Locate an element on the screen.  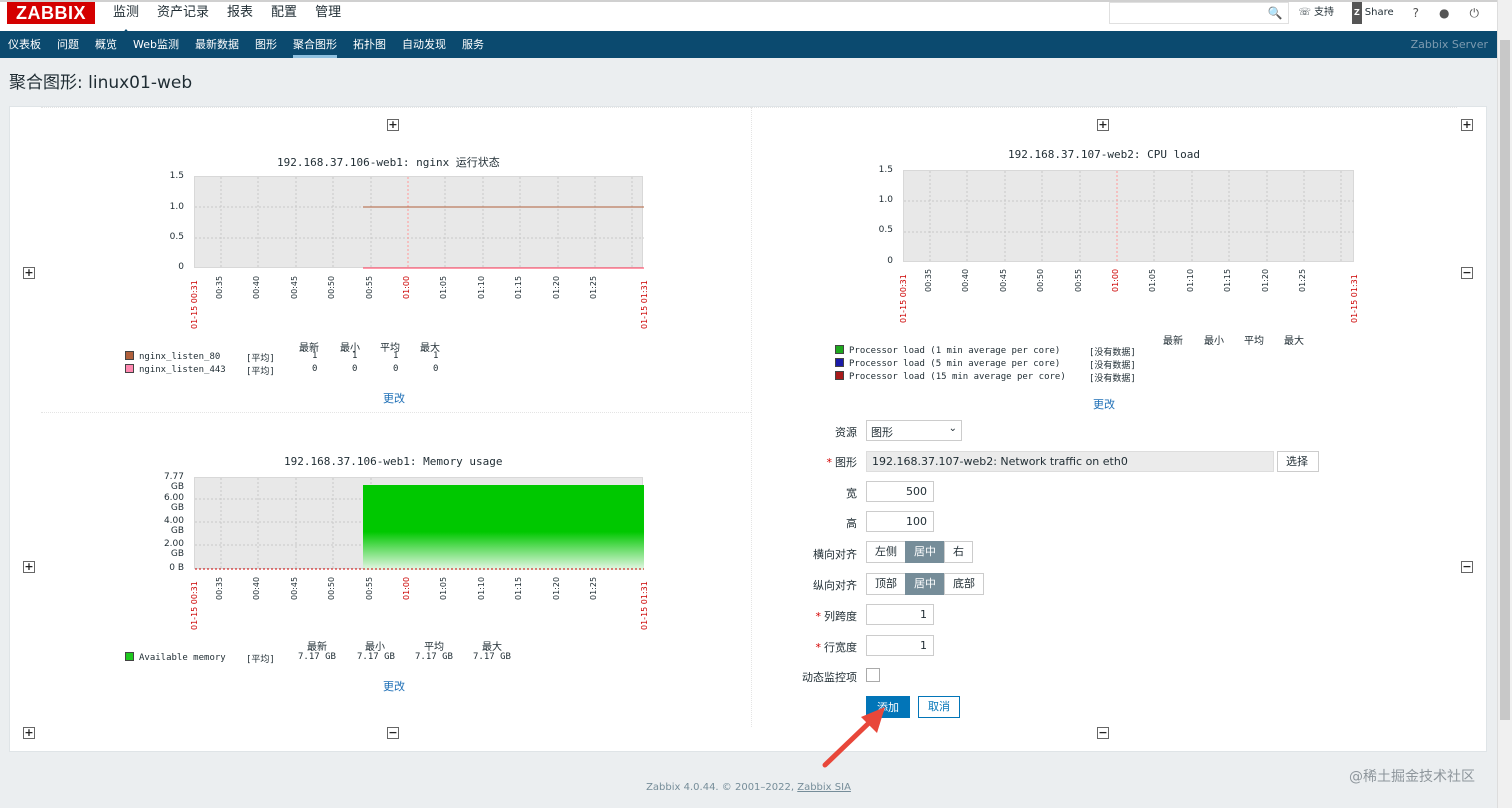
legend-min: 7.17 GB is located at coordinates (376, 657).